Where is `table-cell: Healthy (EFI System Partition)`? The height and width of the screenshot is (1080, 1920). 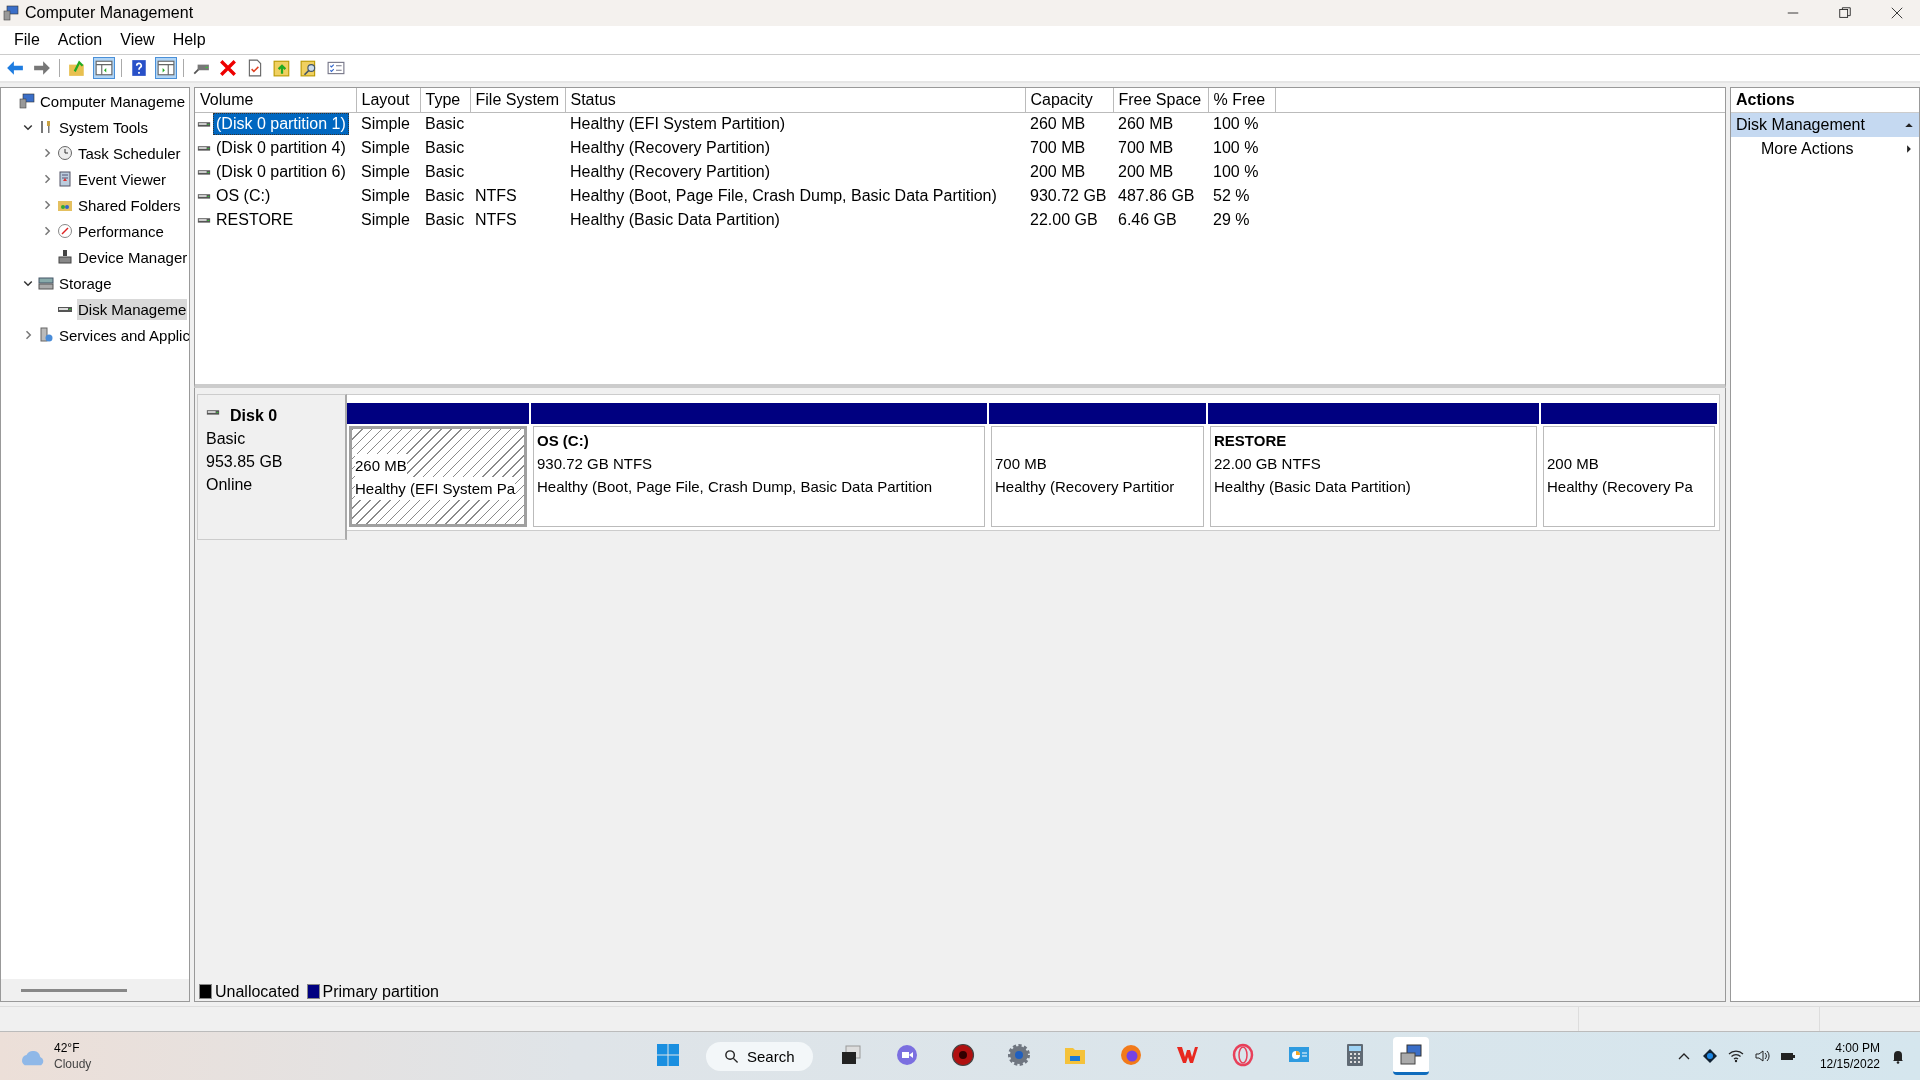 table-cell: Healthy (EFI System Partition) is located at coordinates (678, 124).